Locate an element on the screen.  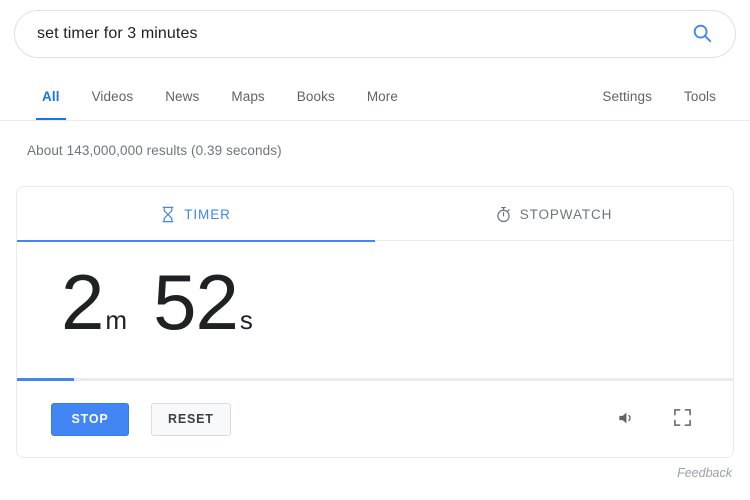
tab-timer: TIMER is located at coordinates (196, 214).